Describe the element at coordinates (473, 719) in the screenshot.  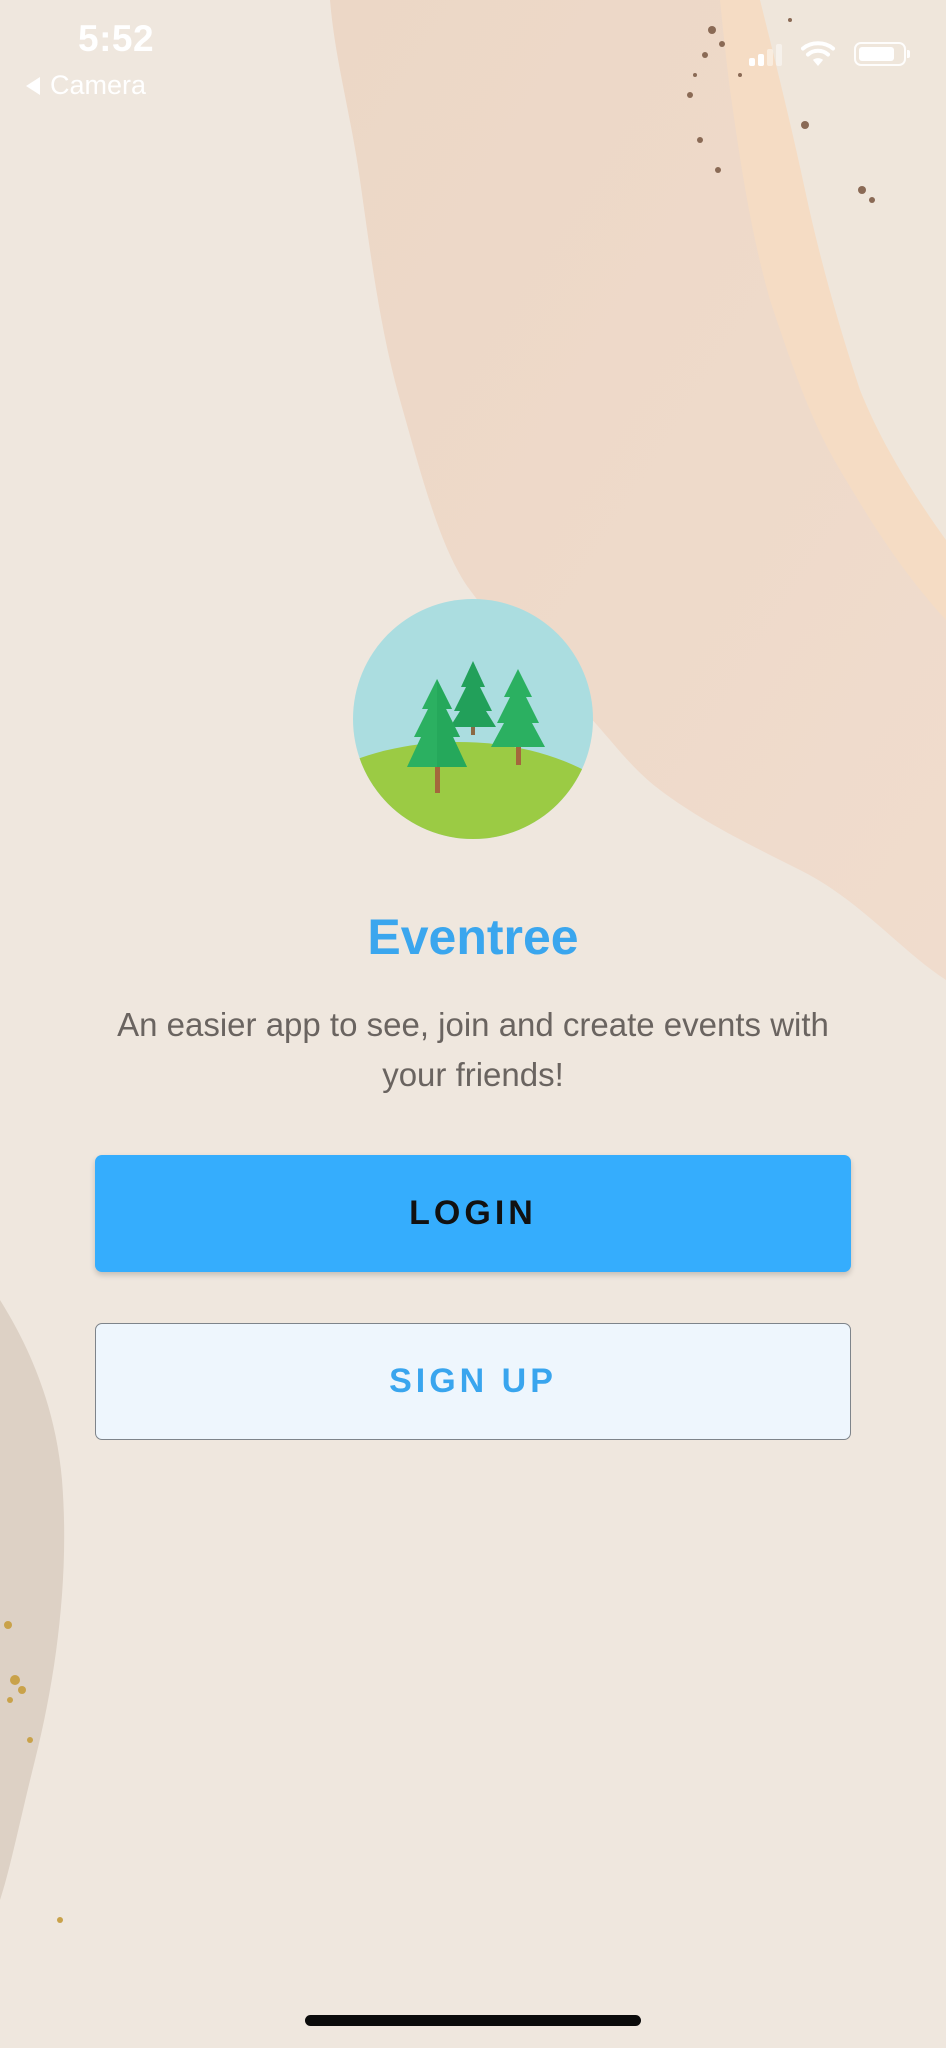
I see `forest-trees-logo` at that location.